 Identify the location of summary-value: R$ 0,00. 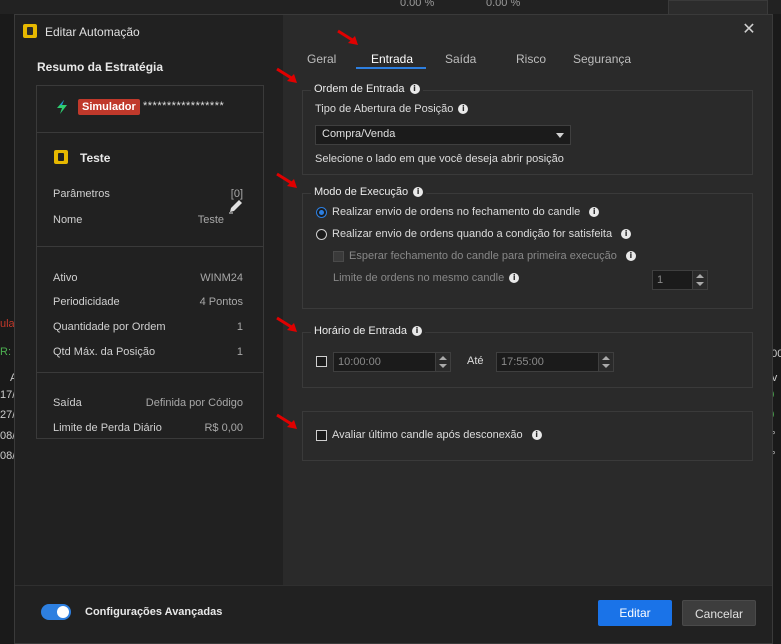
(223, 428).